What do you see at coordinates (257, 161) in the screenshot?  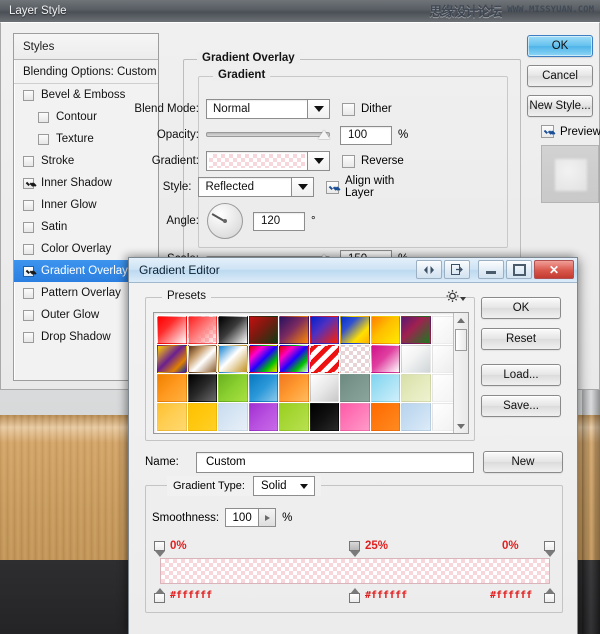 I see `gradient-preview-swatch` at bounding box center [257, 161].